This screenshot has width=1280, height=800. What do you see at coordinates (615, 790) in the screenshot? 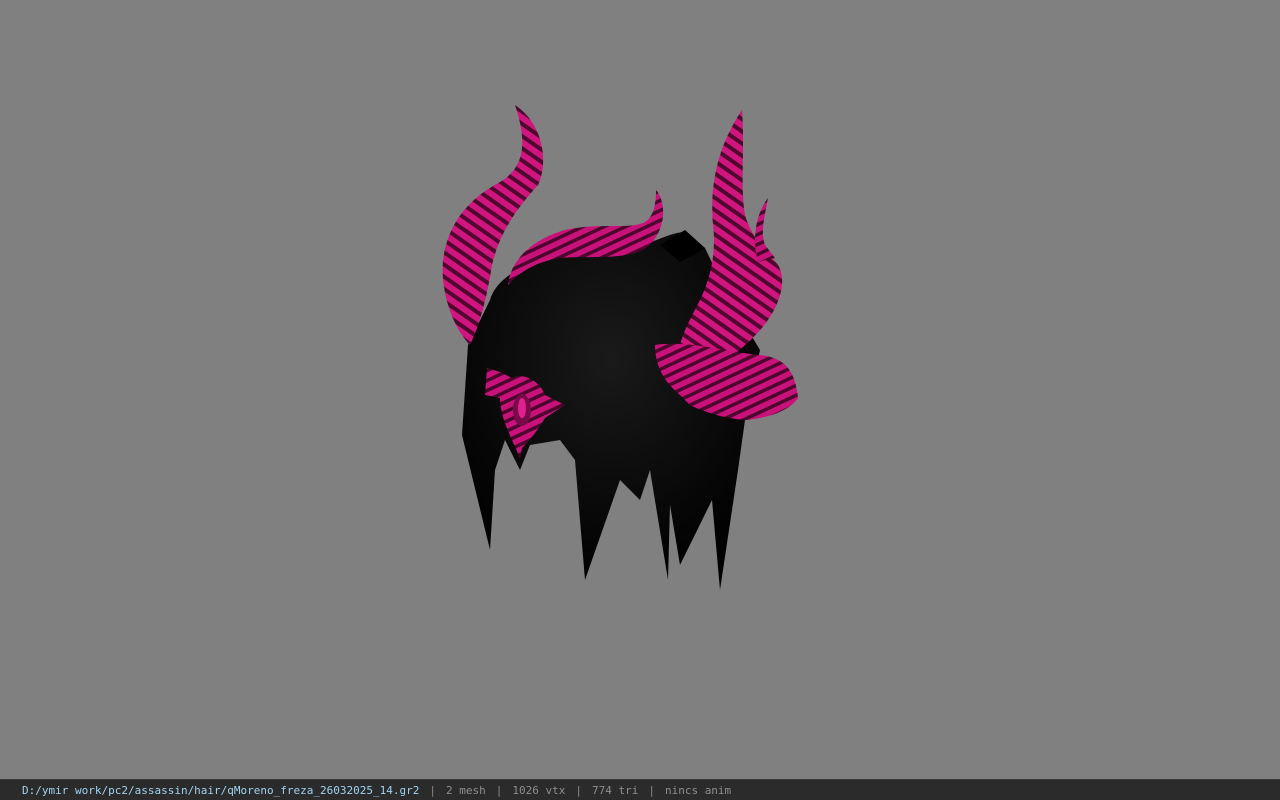
I see `triangle-count-label: 774 tri` at bounding box center [615, 790].